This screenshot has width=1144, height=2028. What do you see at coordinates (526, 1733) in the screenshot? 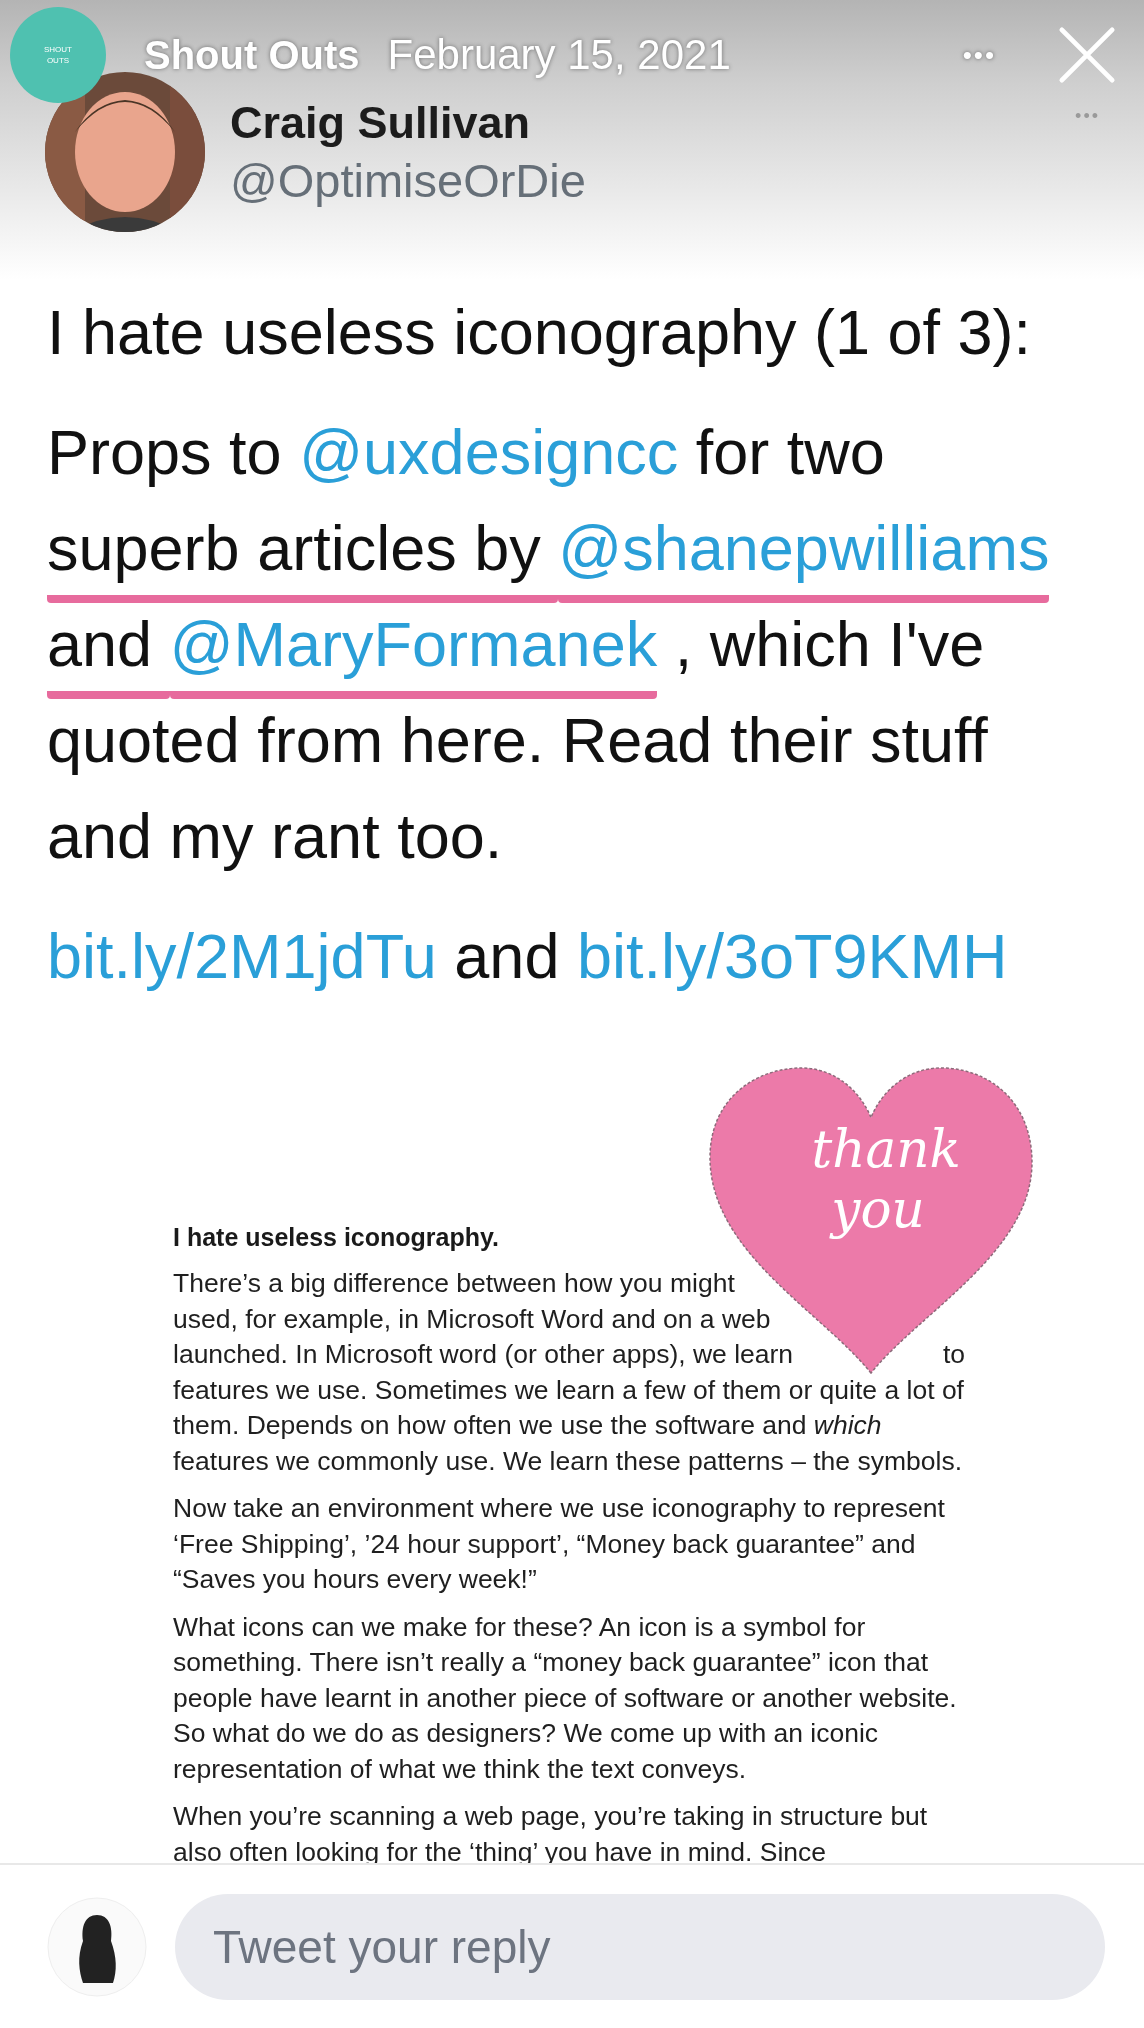
I see `document-line: So what do we do as designers? We come up with an iconic` at bounding box center [526, 1733].